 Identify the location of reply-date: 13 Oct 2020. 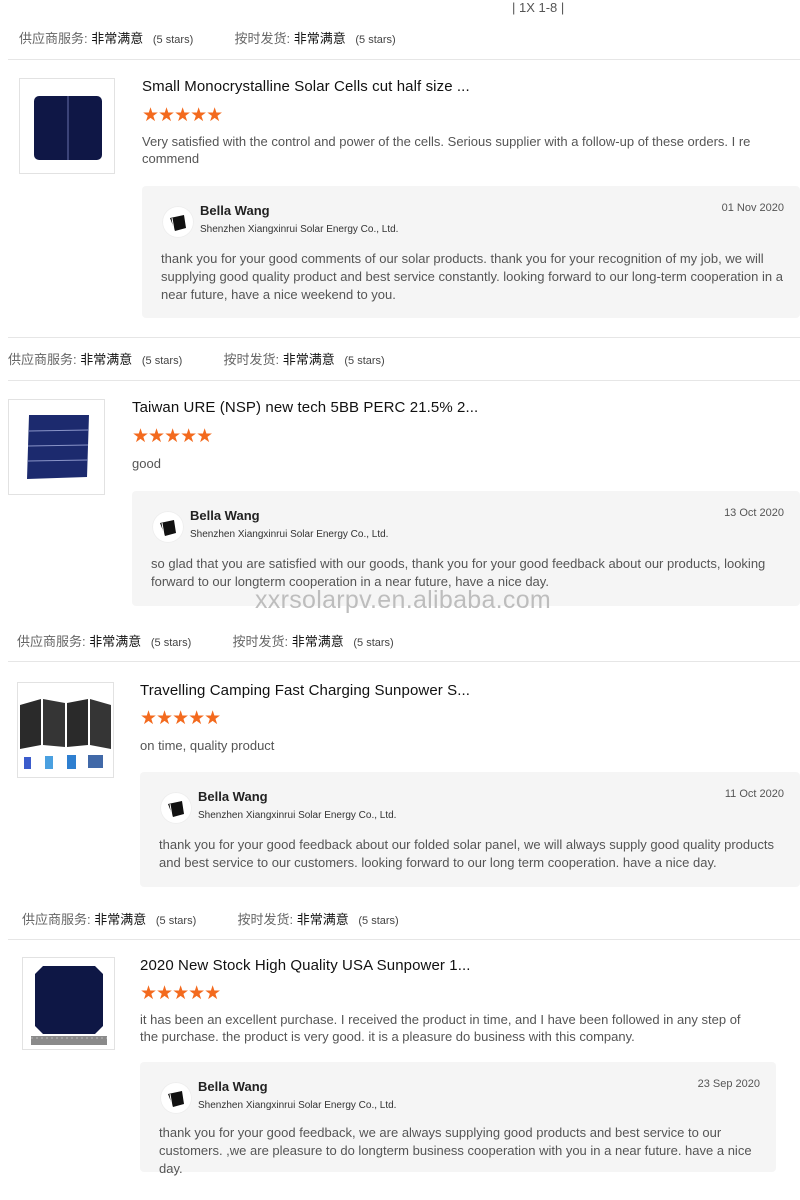
(754, 513).